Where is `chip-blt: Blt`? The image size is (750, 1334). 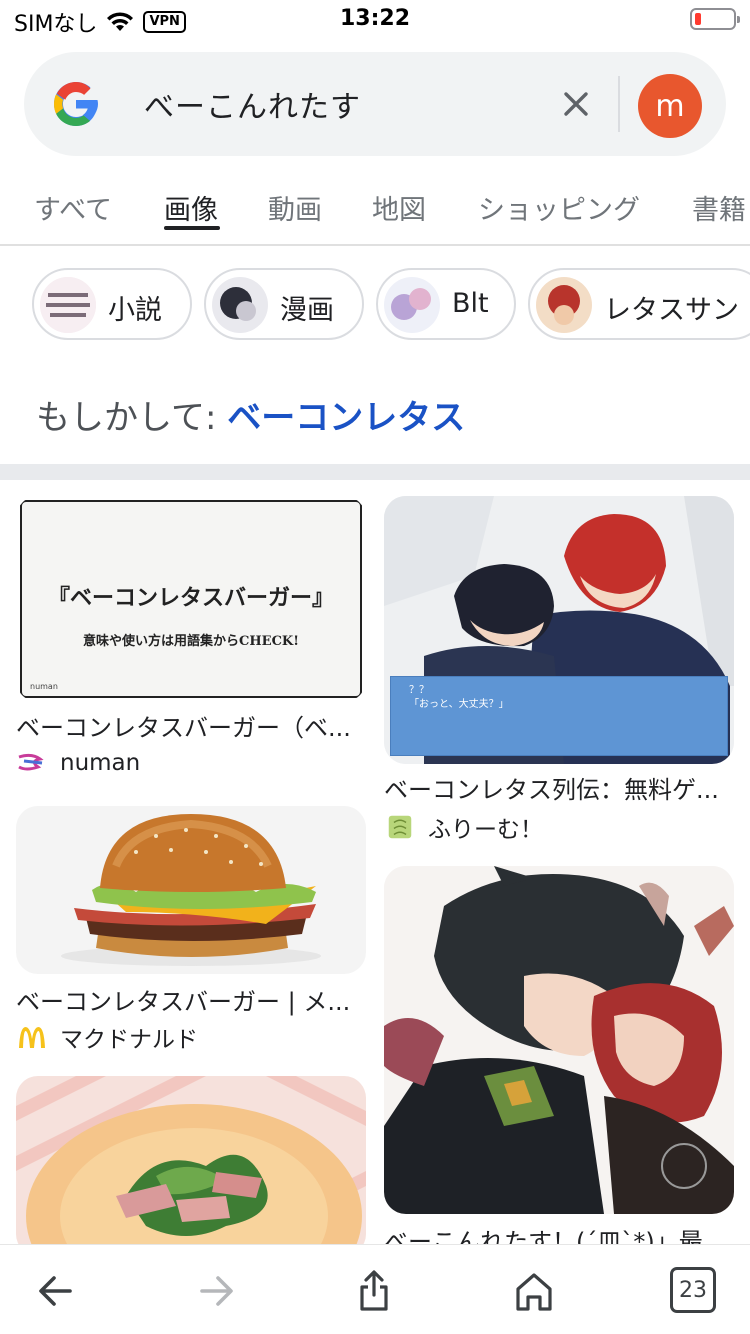
chip-blt: Blt is located at coordinates (446, 304).